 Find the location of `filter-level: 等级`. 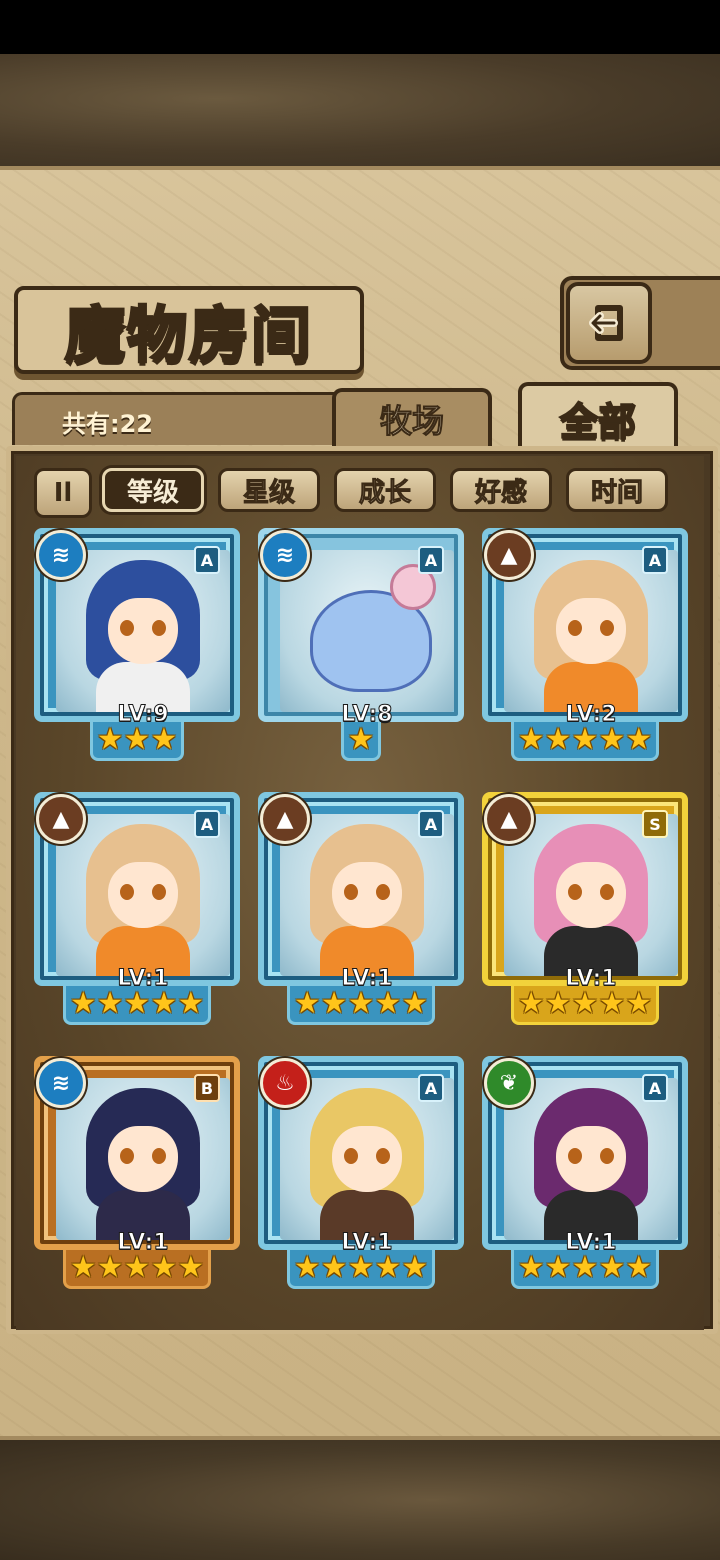

filter-level: 等级 is located at coordinates (153, 490).